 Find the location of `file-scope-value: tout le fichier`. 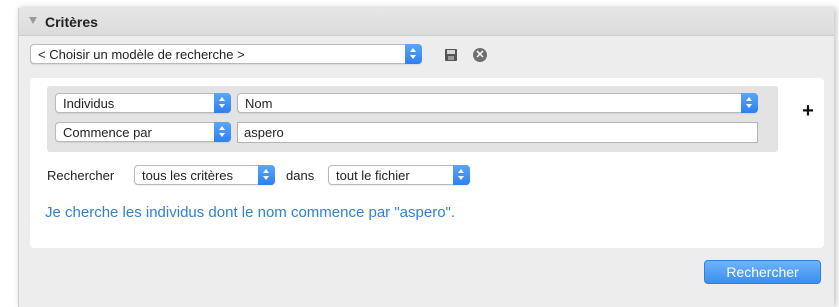

file-scope-value: tout le fichier is located at coordinates (373, 175).